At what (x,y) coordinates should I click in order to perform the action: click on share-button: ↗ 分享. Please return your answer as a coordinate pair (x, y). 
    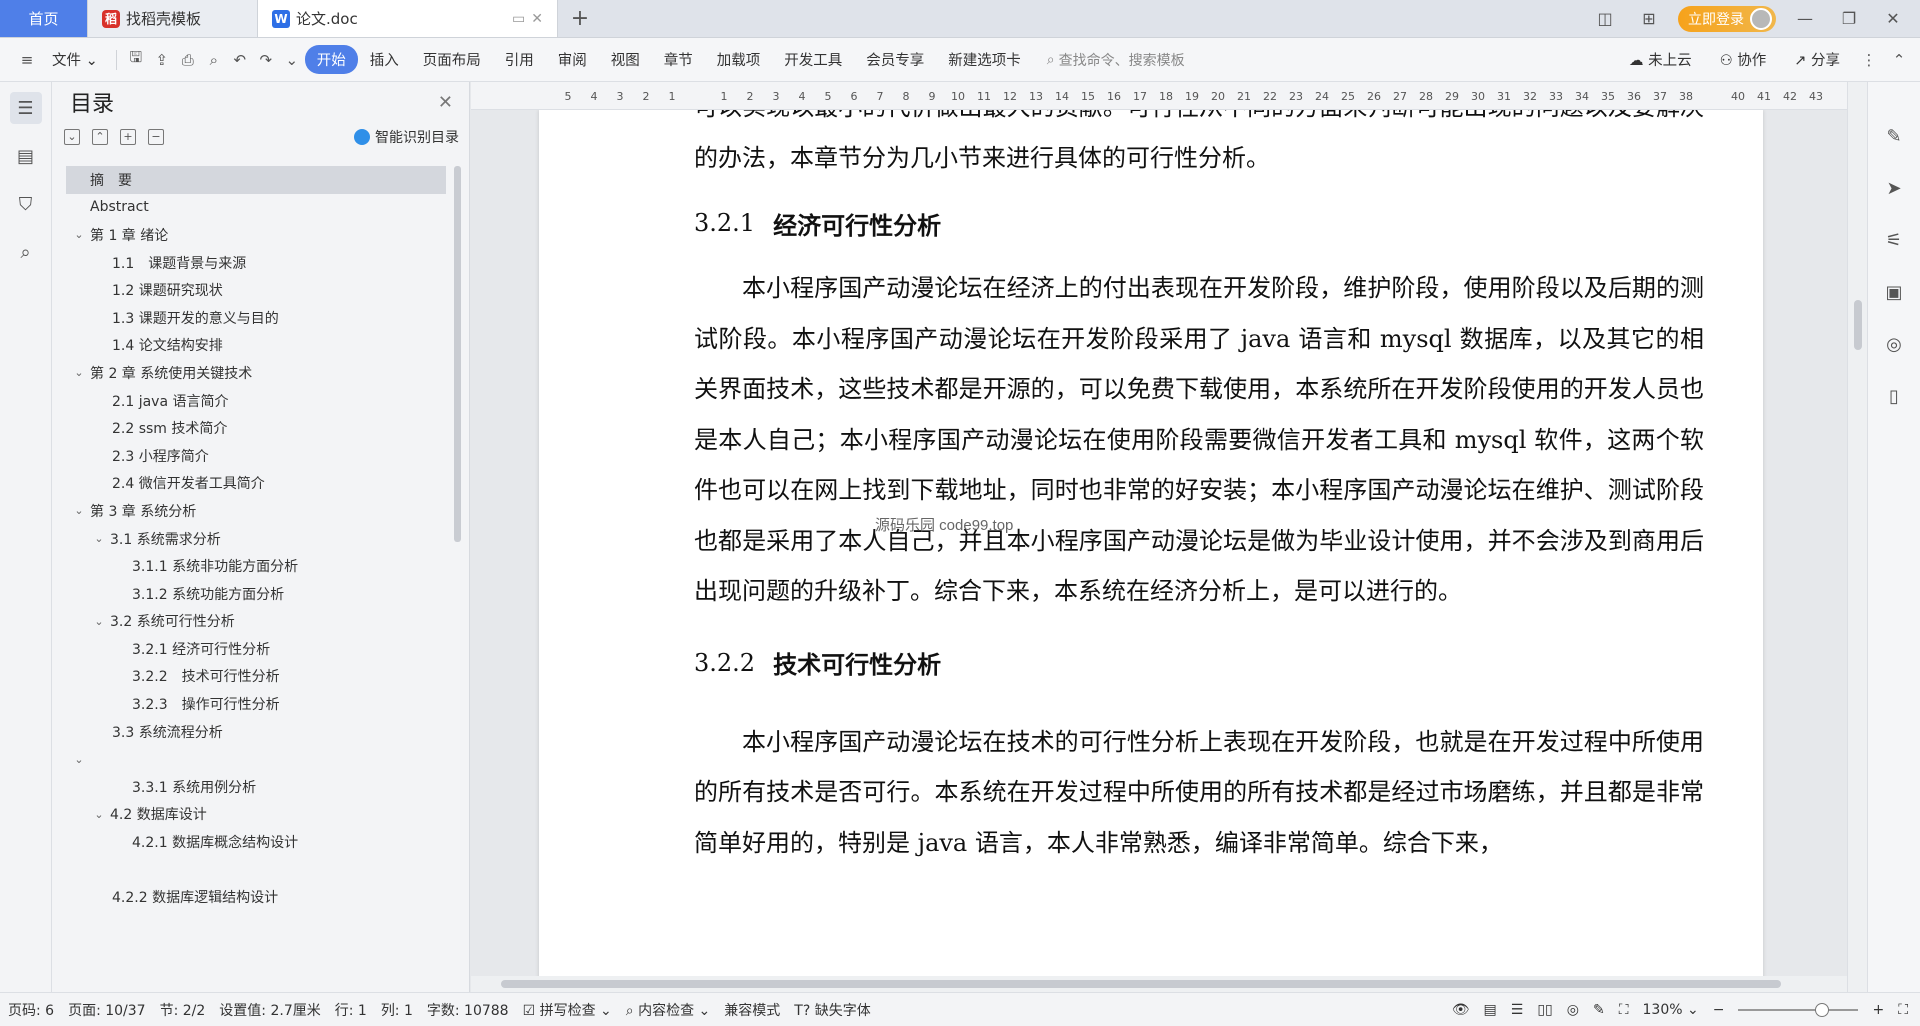
    Looking at the image, I should click on (1817, 59).